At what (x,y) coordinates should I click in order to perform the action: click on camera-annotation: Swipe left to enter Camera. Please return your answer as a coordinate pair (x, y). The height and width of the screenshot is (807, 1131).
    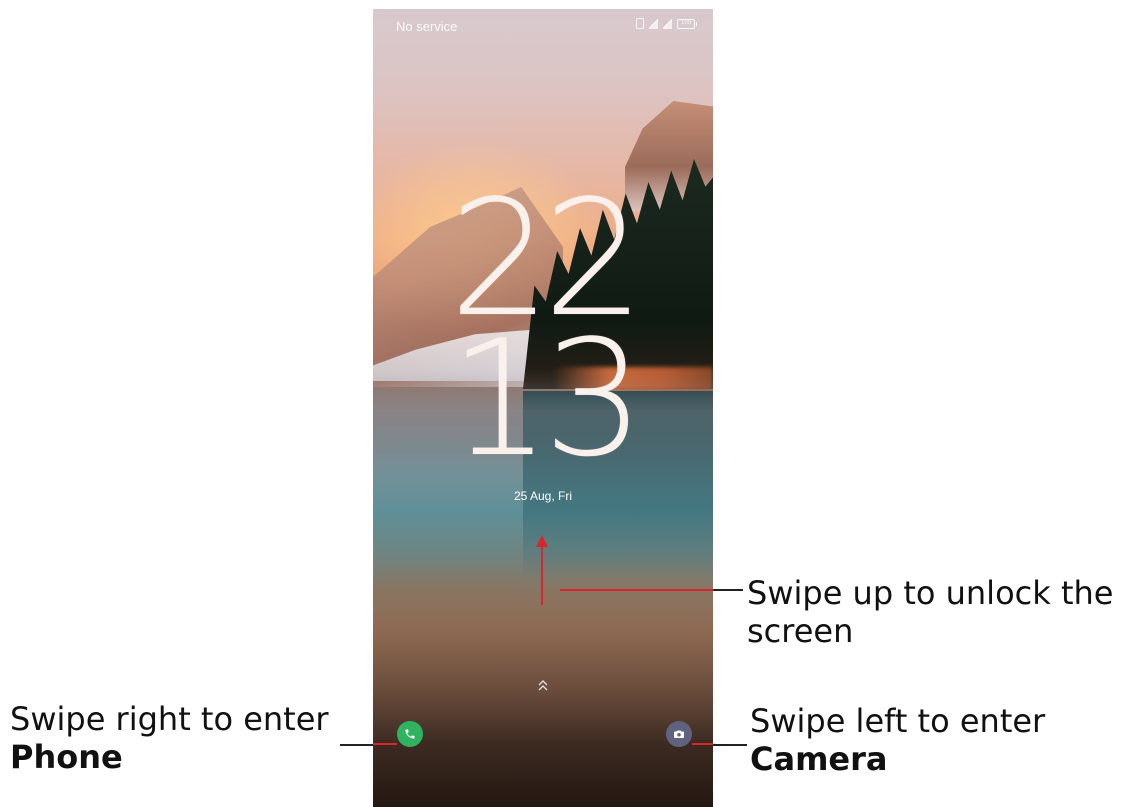
    Looking at the image, I should click on (940, 740).